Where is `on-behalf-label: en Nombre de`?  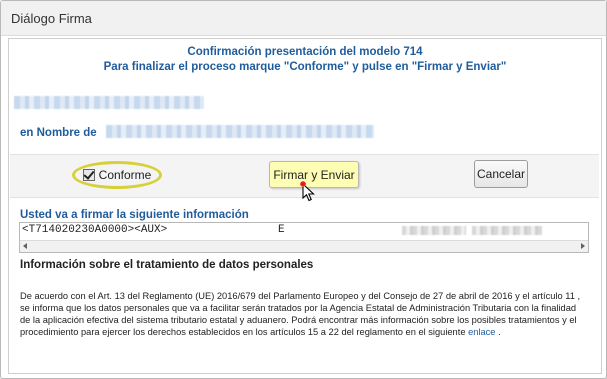 on-behalf-label: en Nombre de is located at coordinates (58, 133).